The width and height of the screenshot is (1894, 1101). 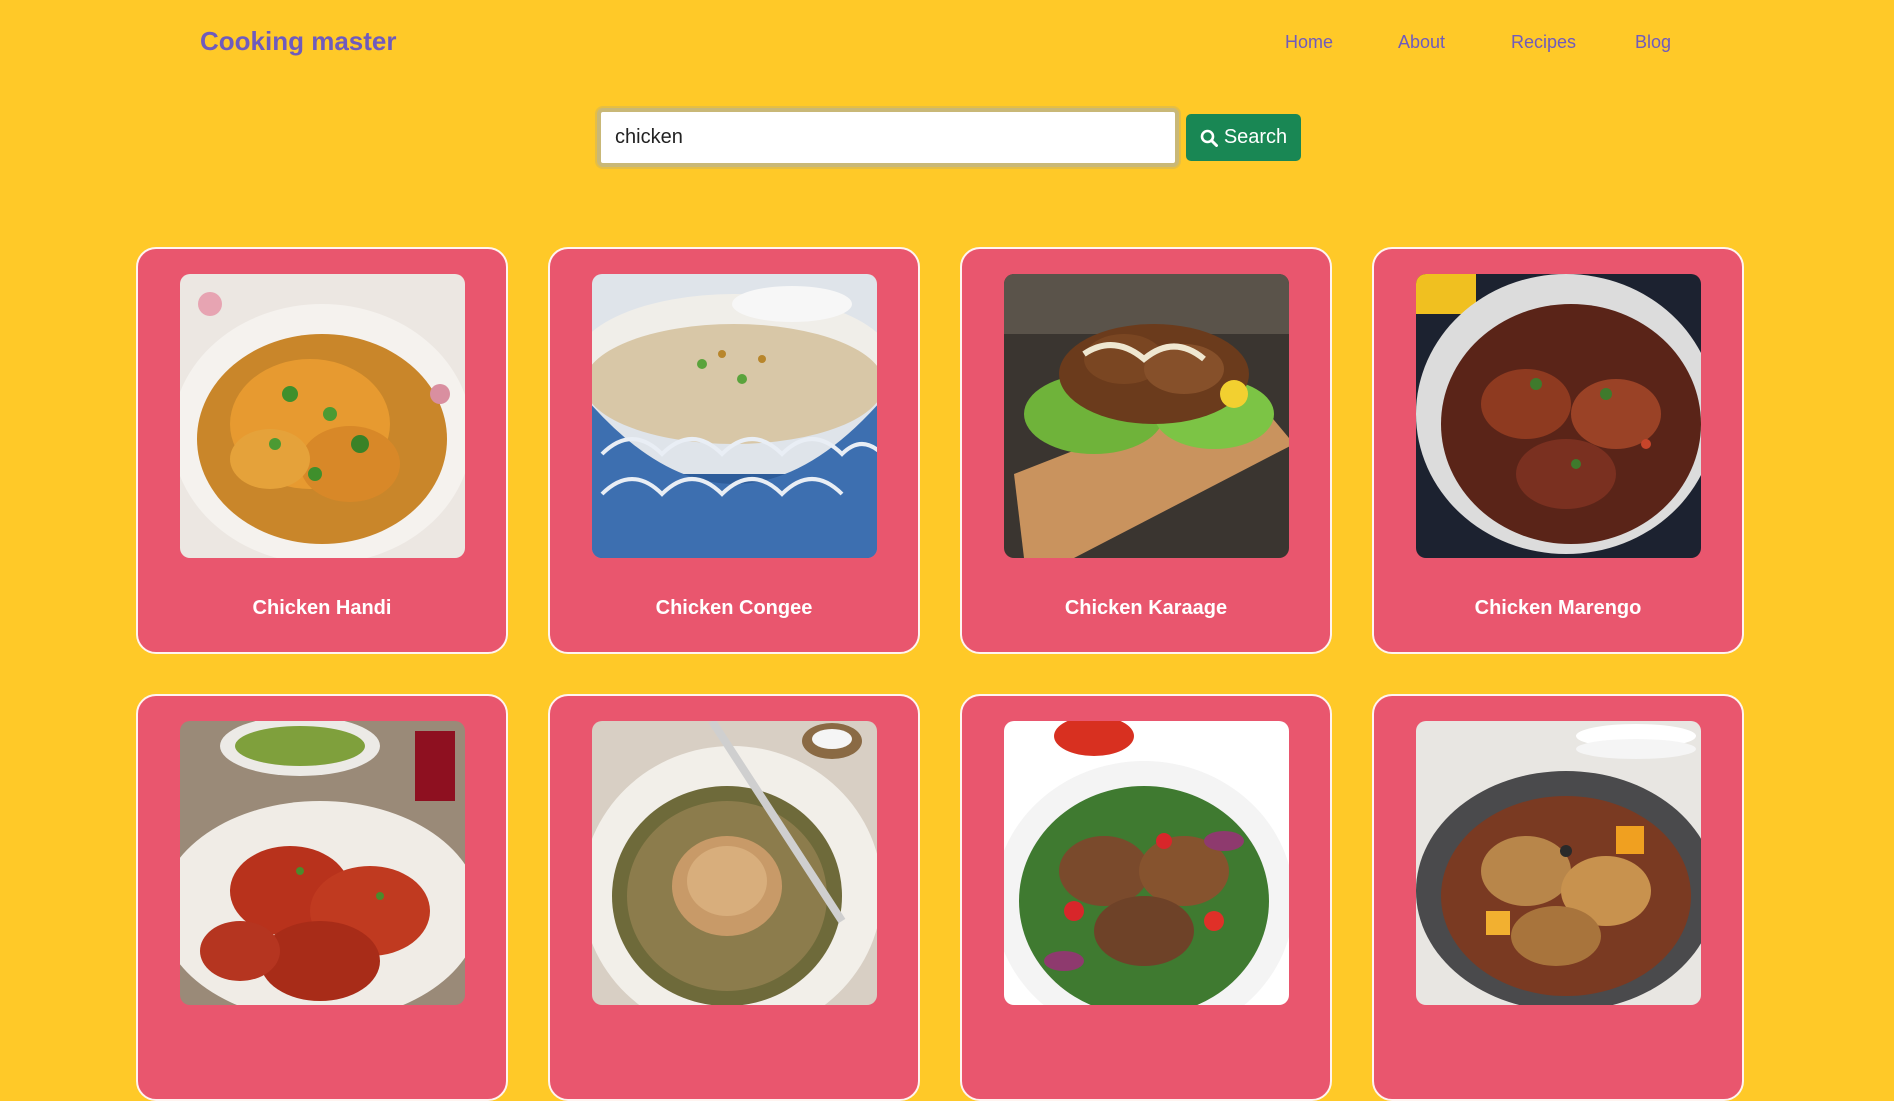 I want to click on recipe-card: Chicken Handi, so click(x=322, y=450).